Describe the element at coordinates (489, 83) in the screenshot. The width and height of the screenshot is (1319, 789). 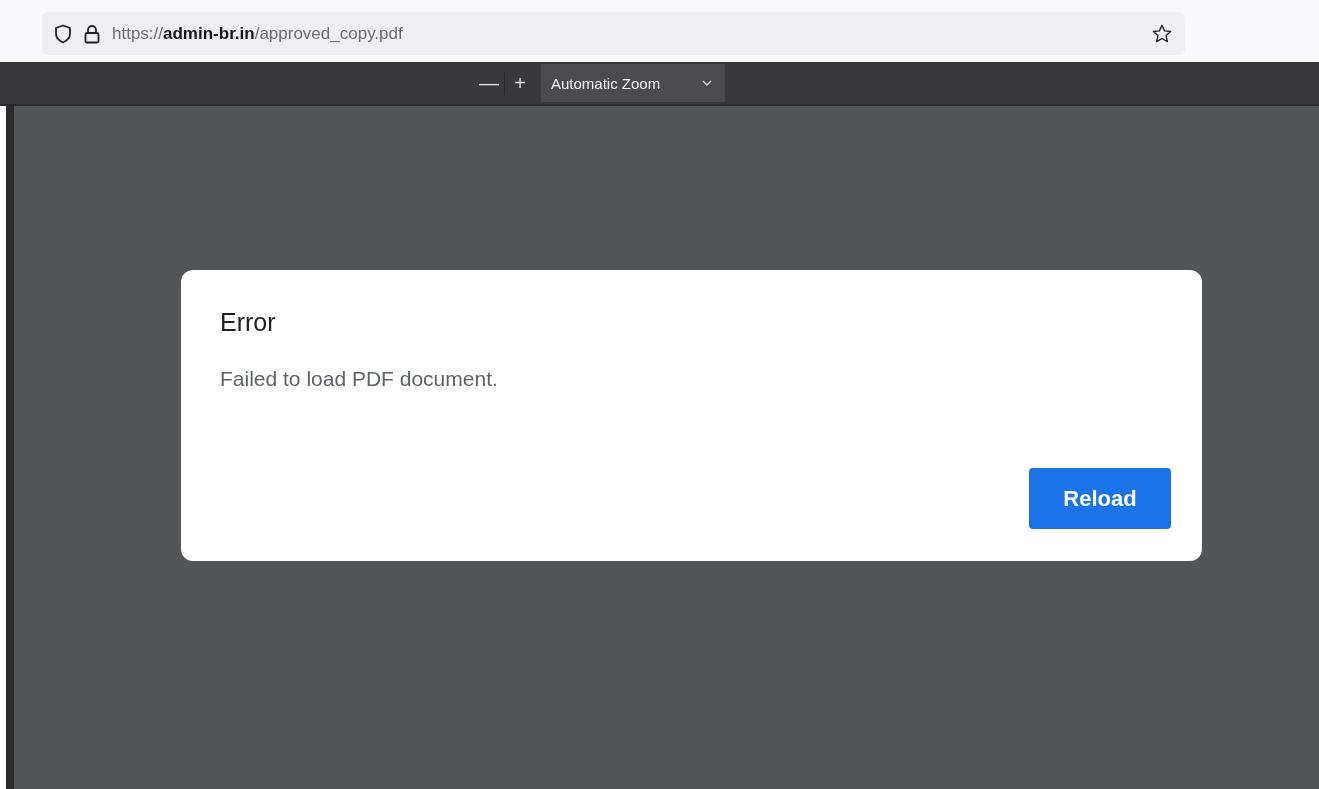
I see `zoom-out-button: —` at that location.